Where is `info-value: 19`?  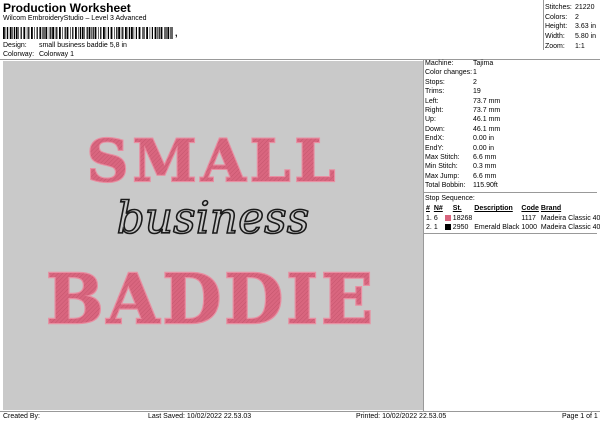 info-value: 19 is located at coordinates (477, 92).